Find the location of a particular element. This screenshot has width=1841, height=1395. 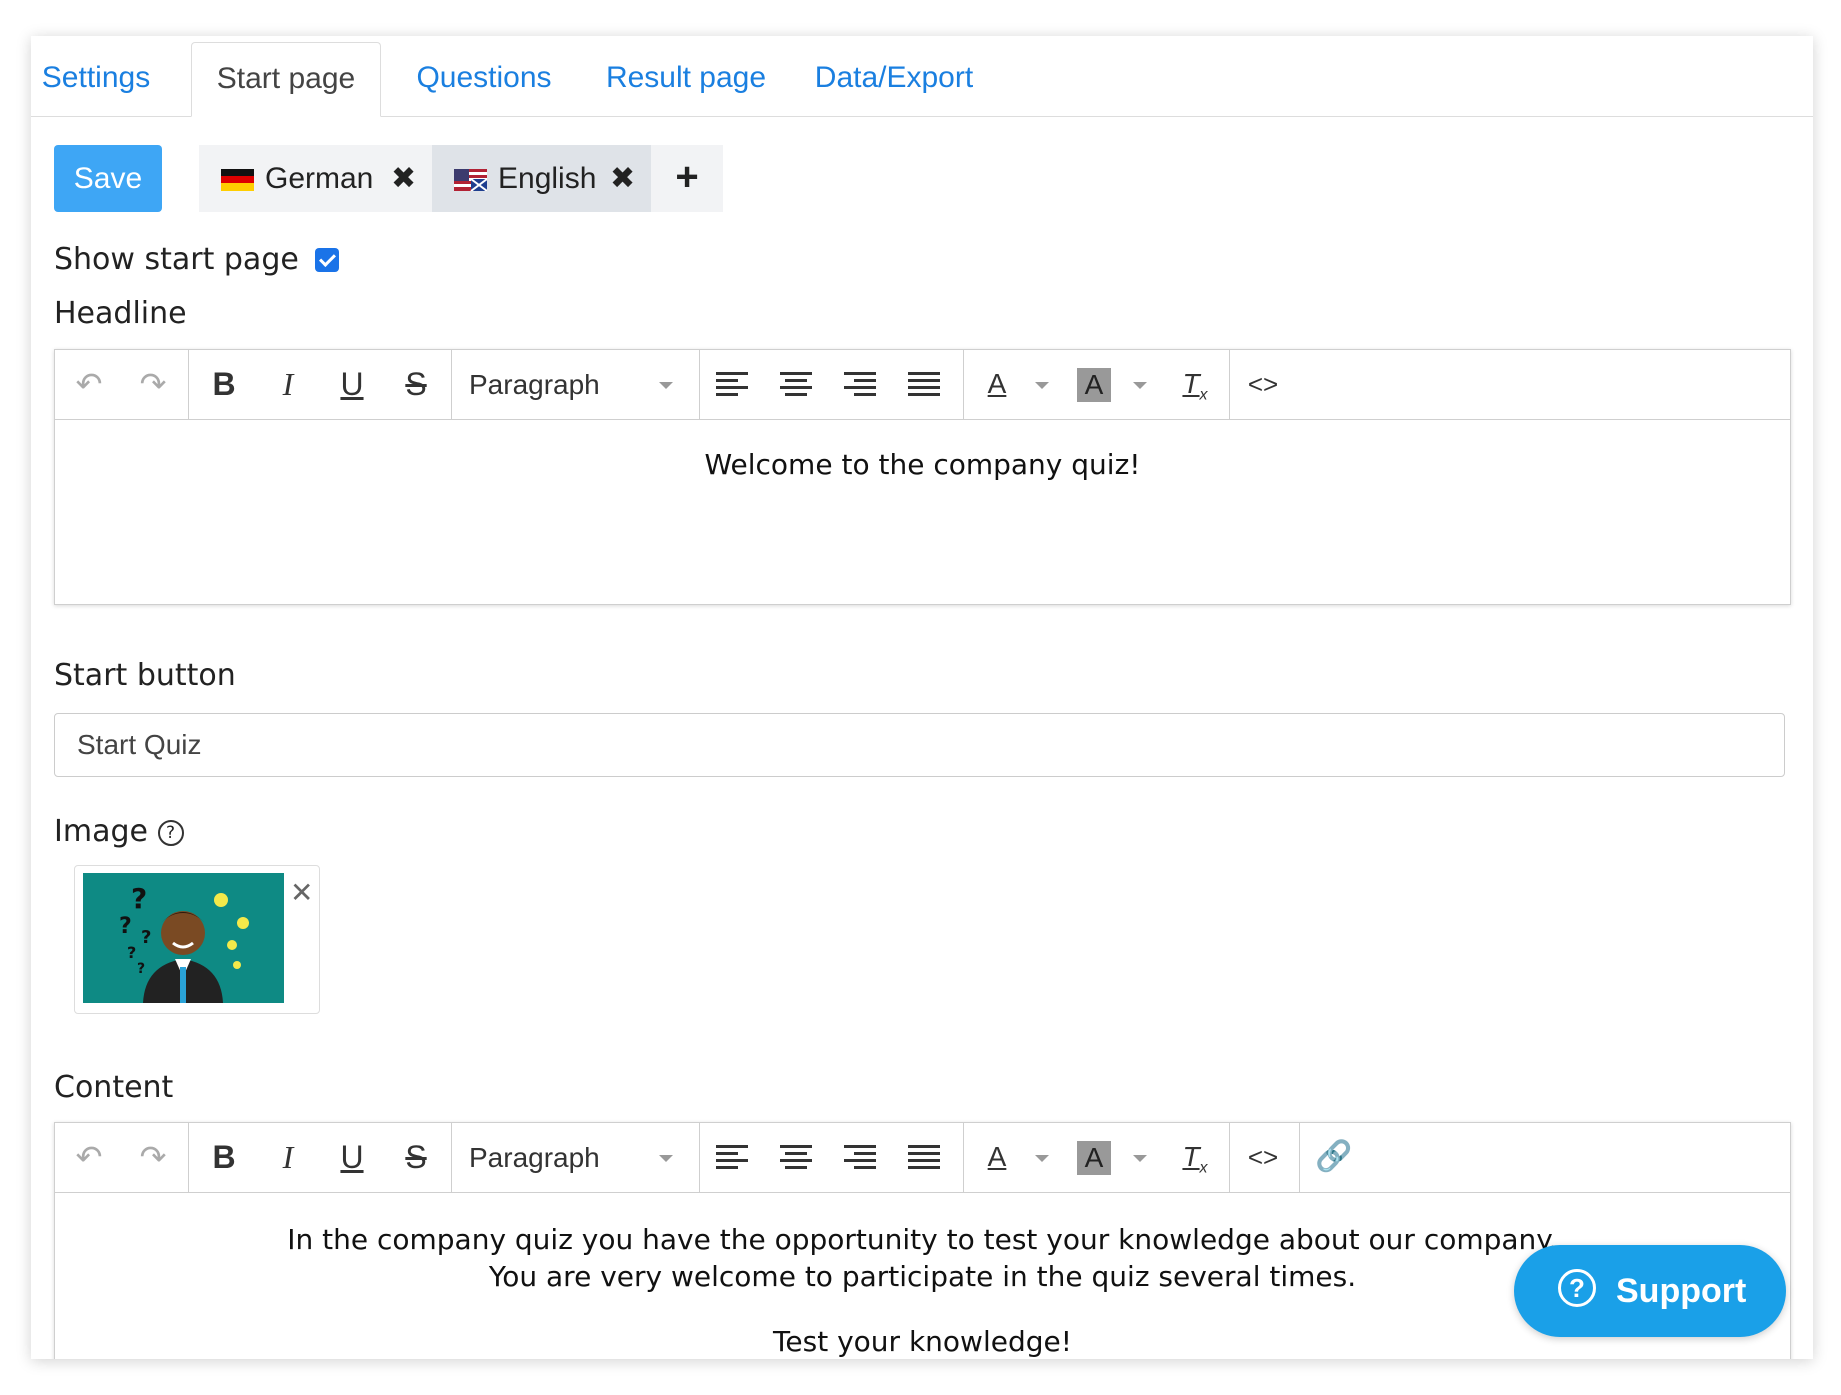

start-button-label: Start button is located at coordinates (145, 675).